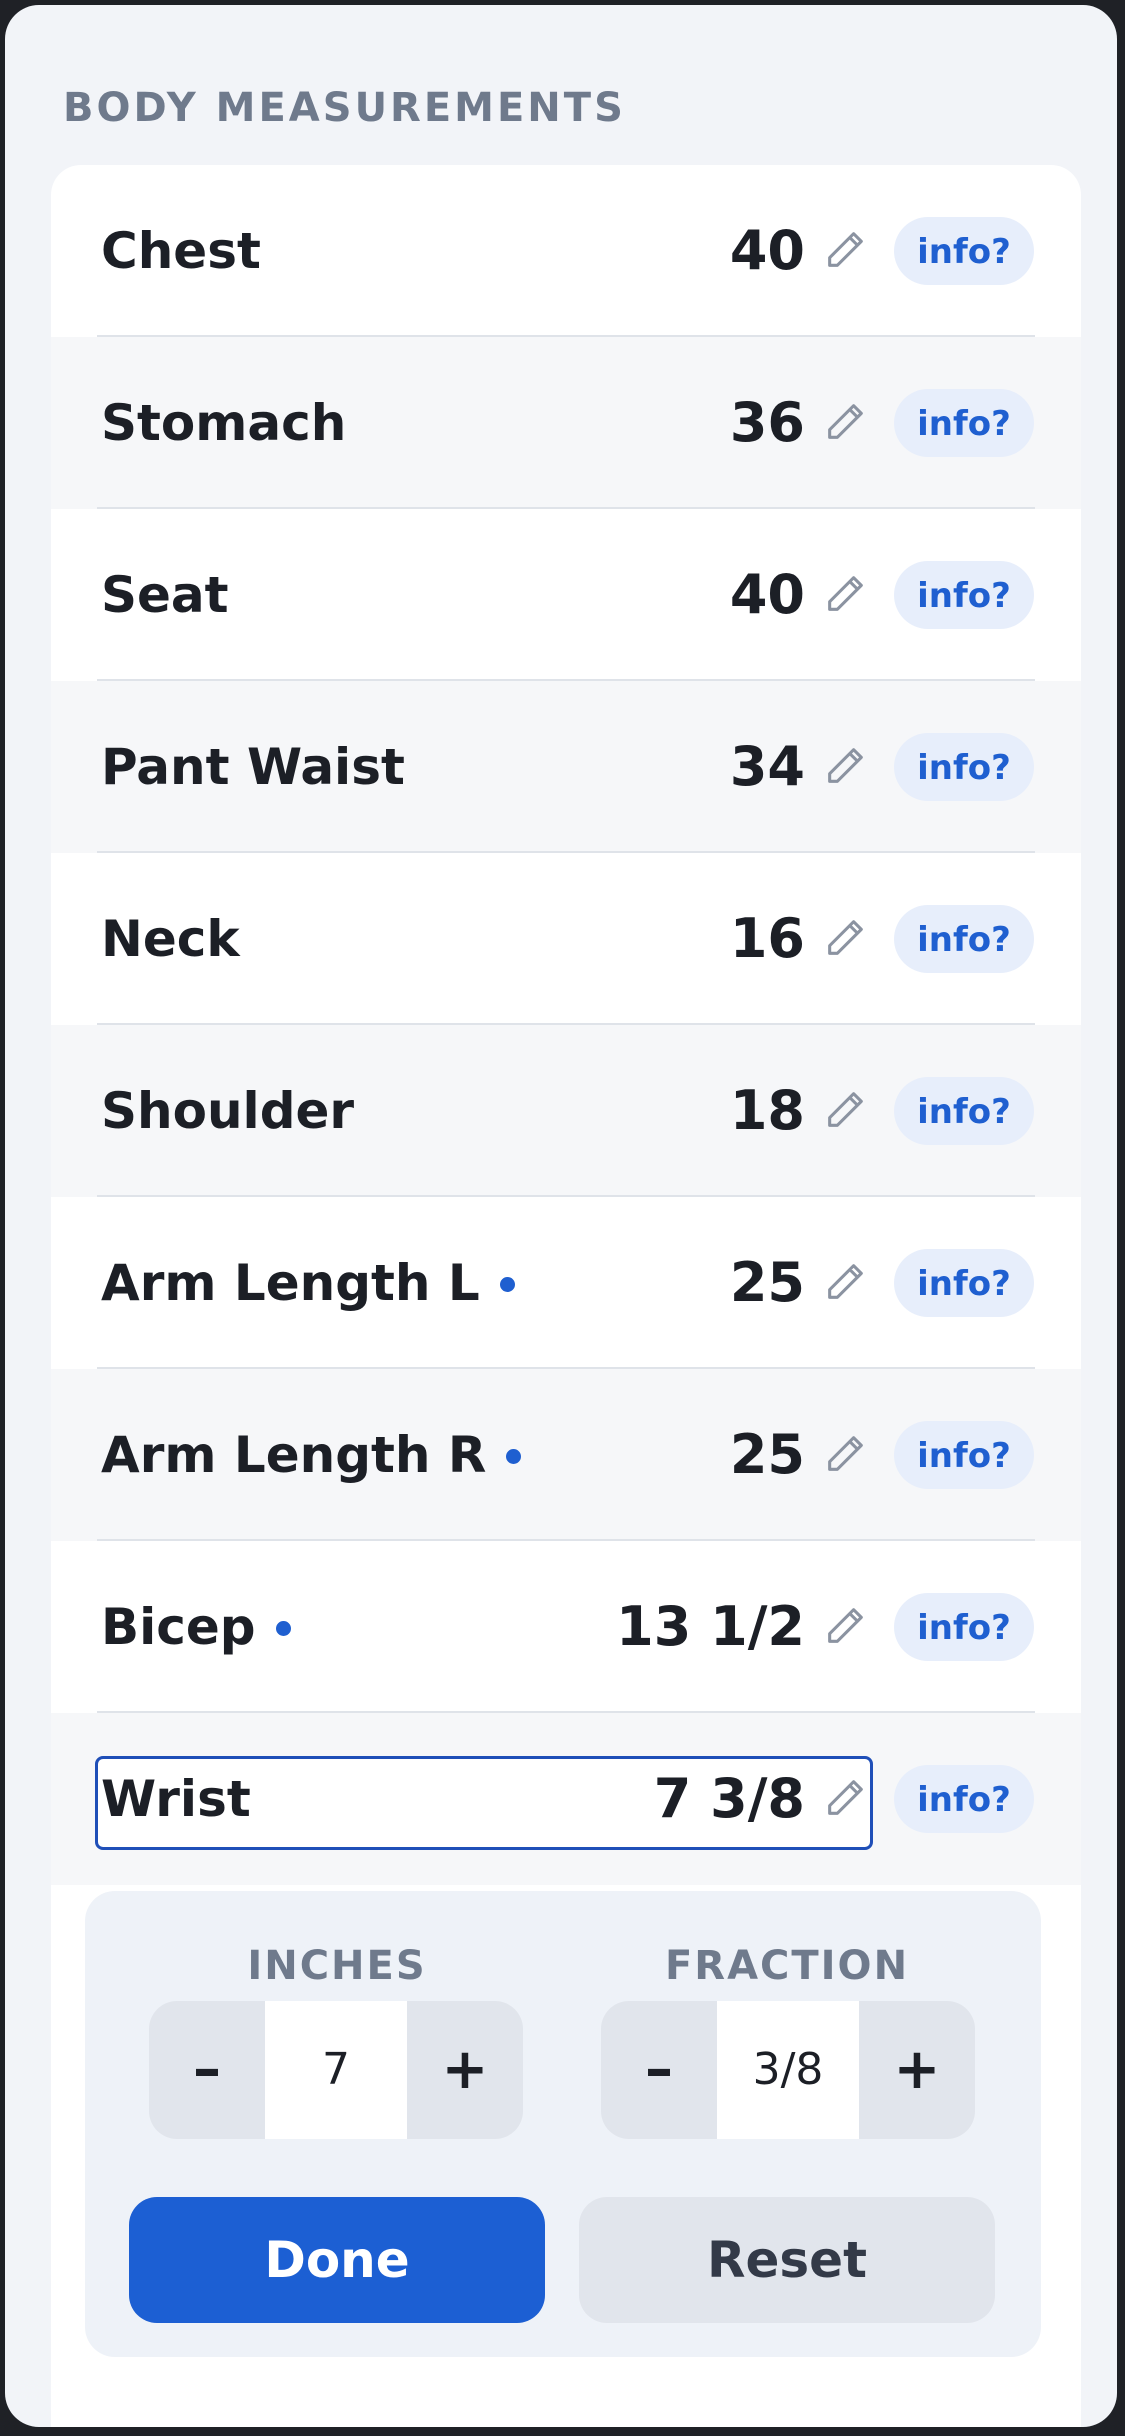  I want to click on fraction-value: 3/8, so click(788, 2070).